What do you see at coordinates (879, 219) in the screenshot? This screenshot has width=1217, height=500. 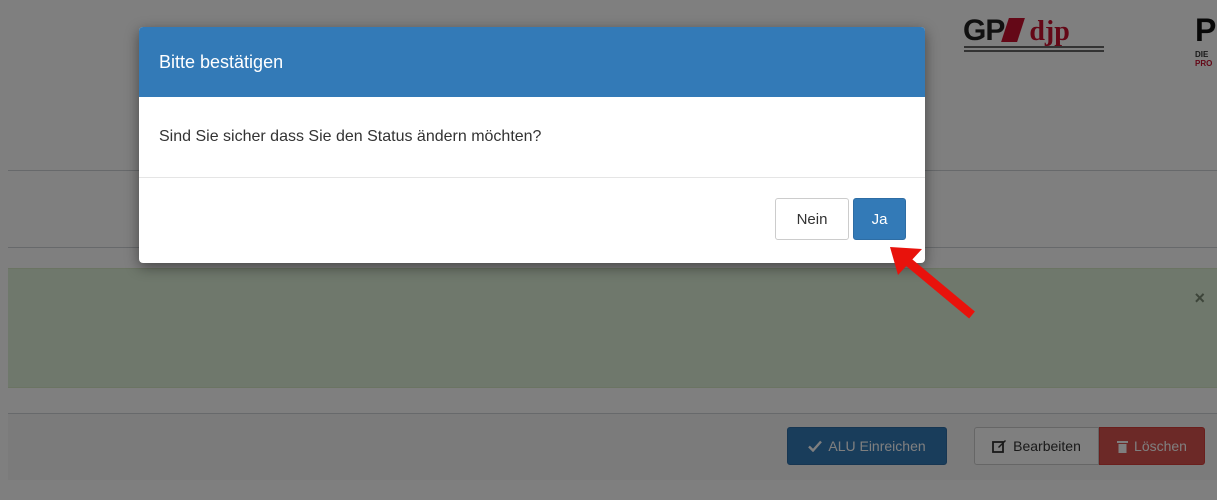 I see `ja-button: Ja` at bounding box center [879, 219].